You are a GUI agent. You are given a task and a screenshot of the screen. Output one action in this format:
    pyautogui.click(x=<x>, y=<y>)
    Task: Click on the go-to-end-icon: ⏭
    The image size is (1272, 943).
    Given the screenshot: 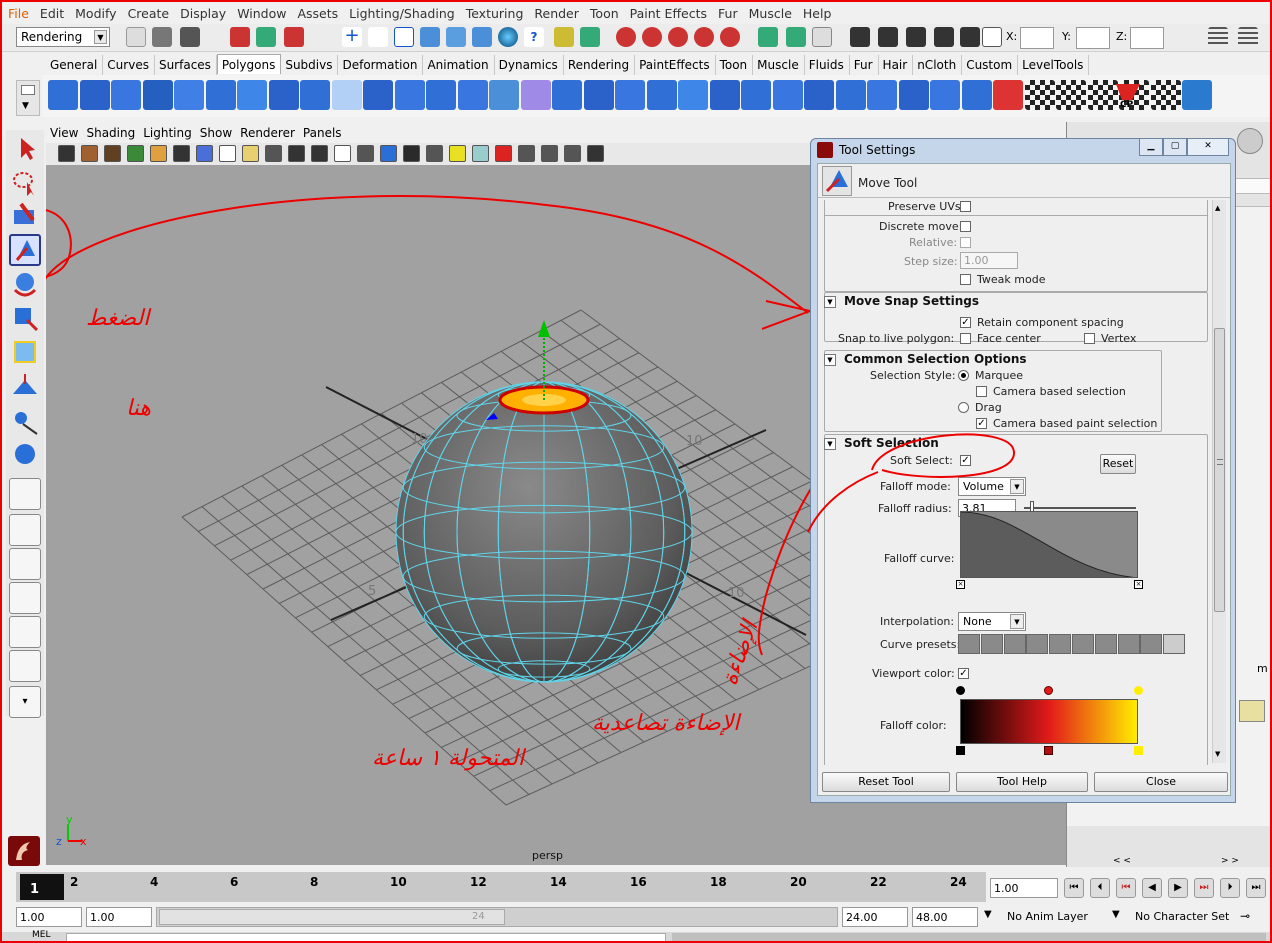 What is the action you would take?
    pyautogui.click(x=1256, y=888)
    